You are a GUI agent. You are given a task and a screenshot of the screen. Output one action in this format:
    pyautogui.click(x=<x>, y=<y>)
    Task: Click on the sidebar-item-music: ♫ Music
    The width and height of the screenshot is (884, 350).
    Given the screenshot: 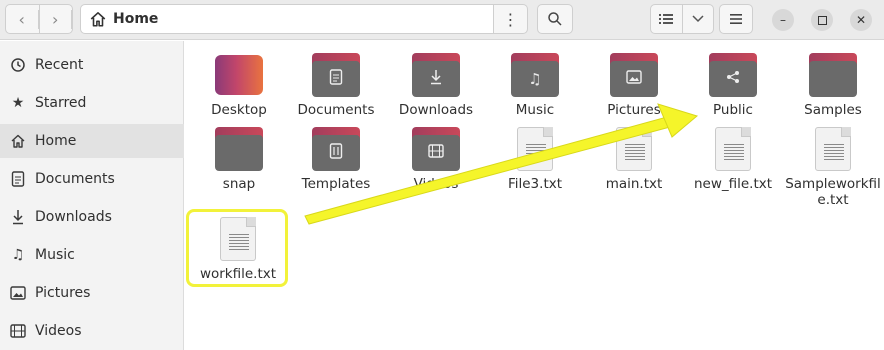 What is the action you would take?
    pyautogui.click(x=92, y=255)
    